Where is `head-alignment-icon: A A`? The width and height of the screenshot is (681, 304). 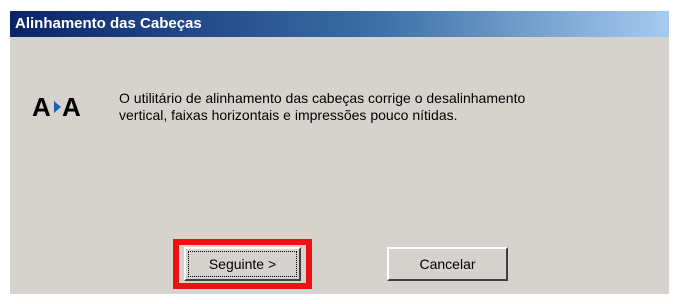 head-alignment-icon: A A is located at coordinates (56, 107).